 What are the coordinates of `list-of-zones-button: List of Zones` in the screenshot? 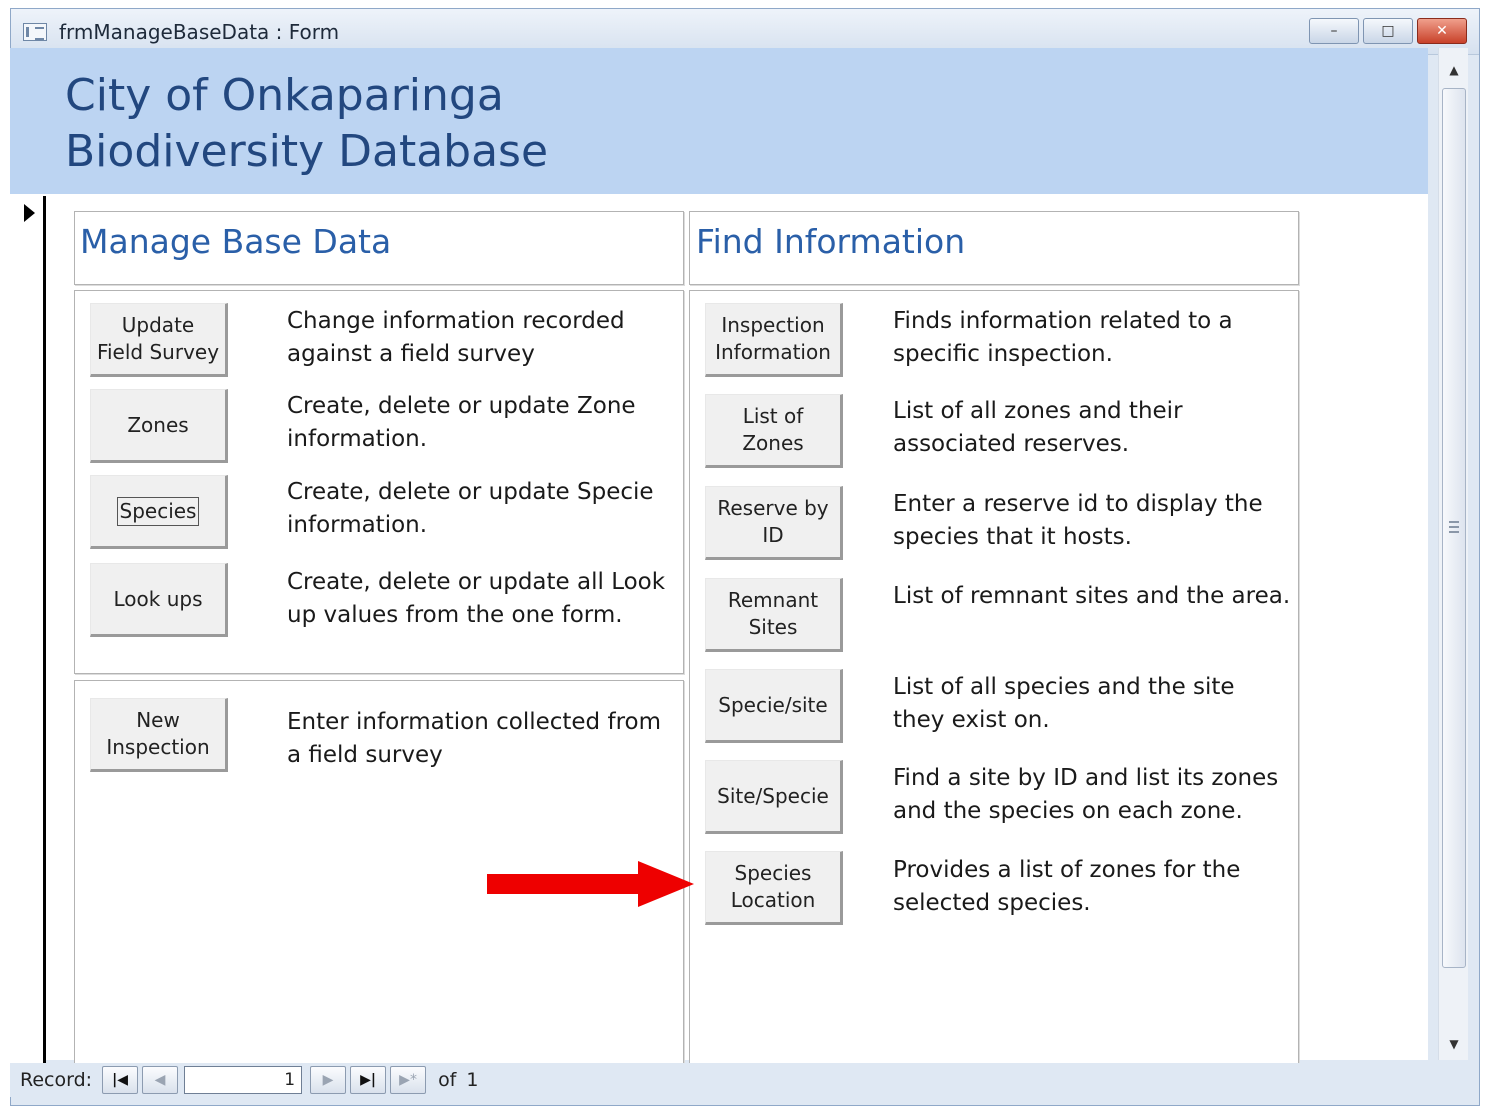 It's located at (774, 431).